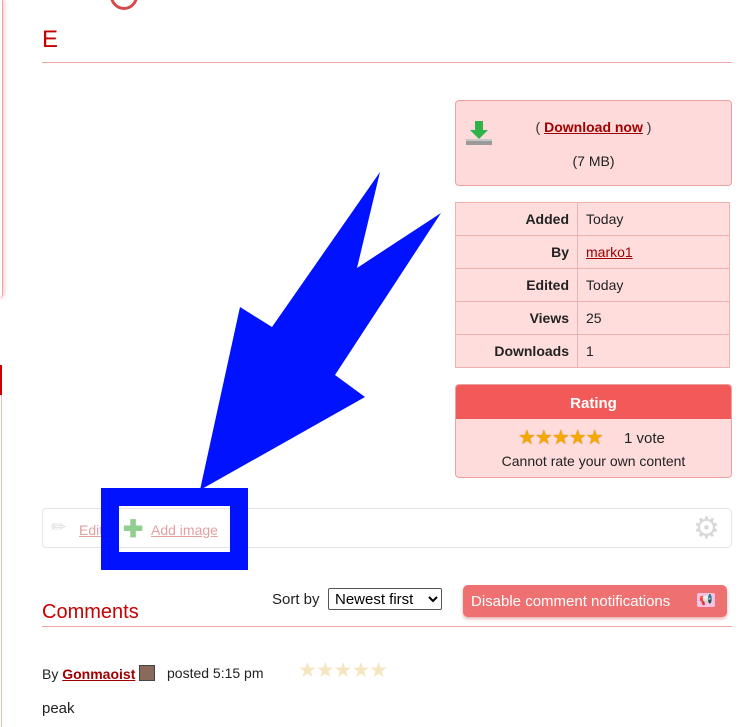 This screenshot has height=727, width=752. Describe the element at coordinates (516, 285) in the screenshot. I see `info-key: Edited` at that location.